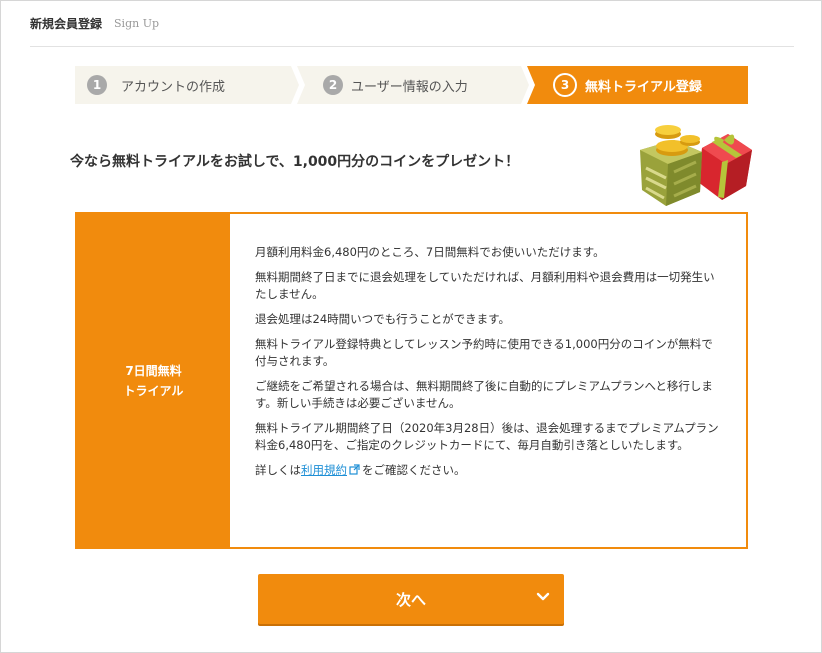  Describe the element at coordinates (66, 23) in the screenshot. I see `page-title: 新規会員登録` at that location.